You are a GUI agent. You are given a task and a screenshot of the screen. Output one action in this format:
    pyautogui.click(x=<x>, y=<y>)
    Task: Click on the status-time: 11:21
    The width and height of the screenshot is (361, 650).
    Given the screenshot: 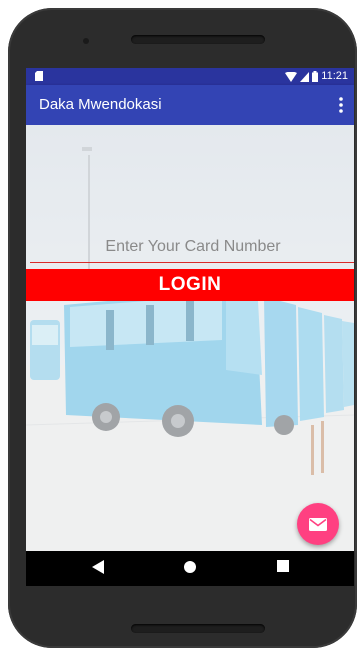 What is the action you would take?
    pyautogui.click(x=334, y=76)
    